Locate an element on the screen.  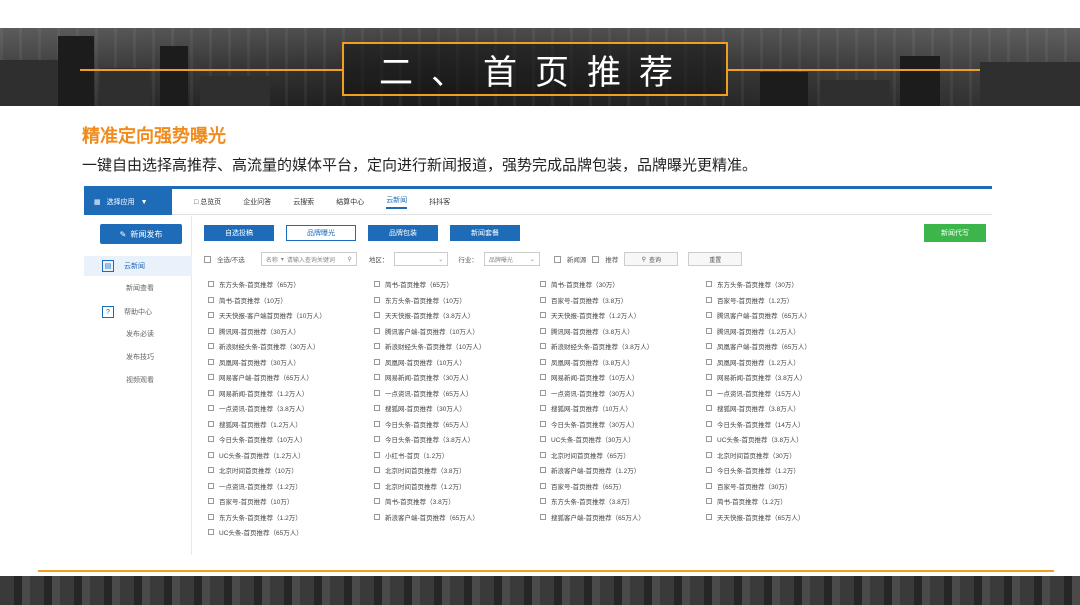
media-option: 一点资讯-首页推荐（30万人） is located at coordinates (589, 393).